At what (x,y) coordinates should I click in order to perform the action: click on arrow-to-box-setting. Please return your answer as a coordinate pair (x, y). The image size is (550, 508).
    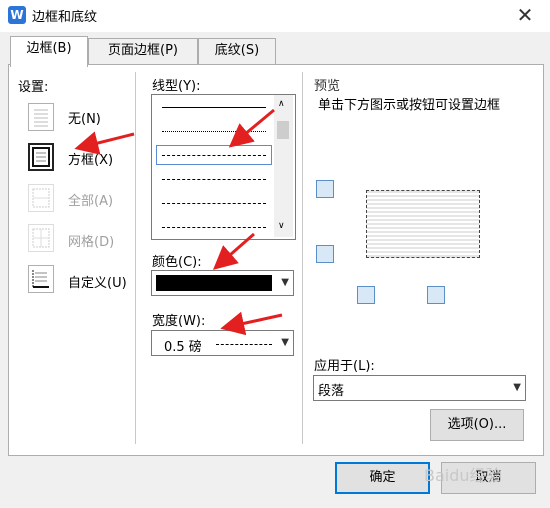
    Looking at the image, I should click on (104, 143).